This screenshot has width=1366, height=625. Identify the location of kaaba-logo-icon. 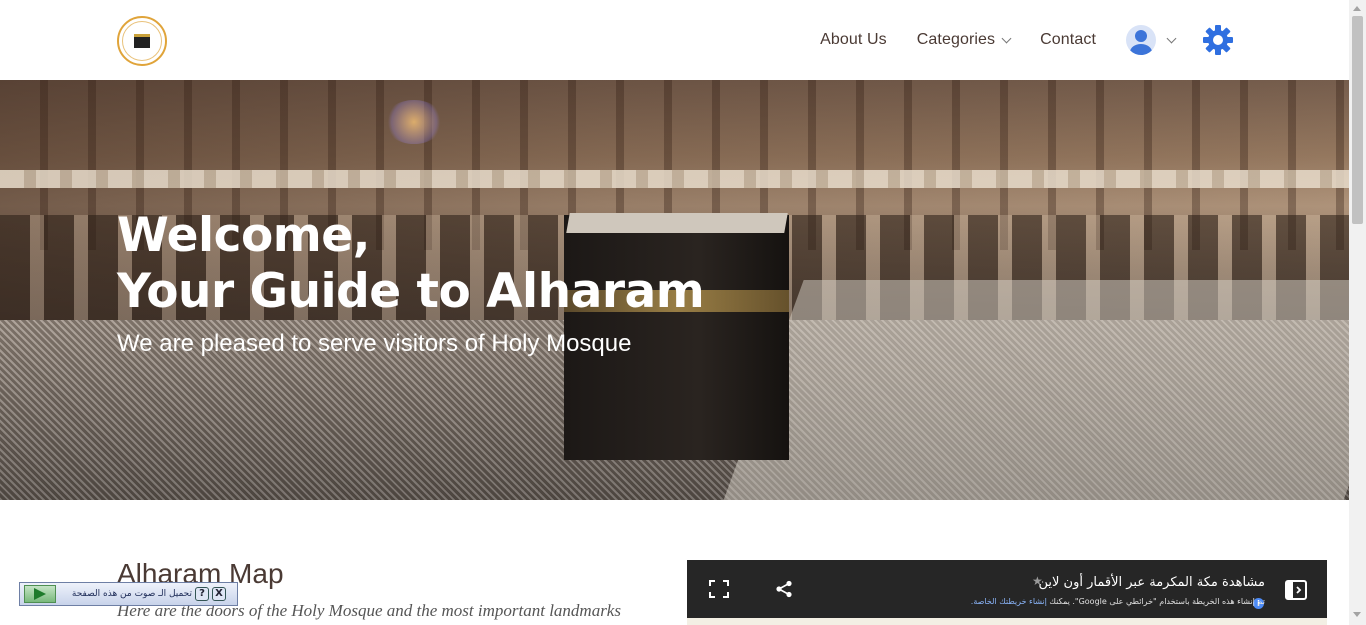
(142, 41).